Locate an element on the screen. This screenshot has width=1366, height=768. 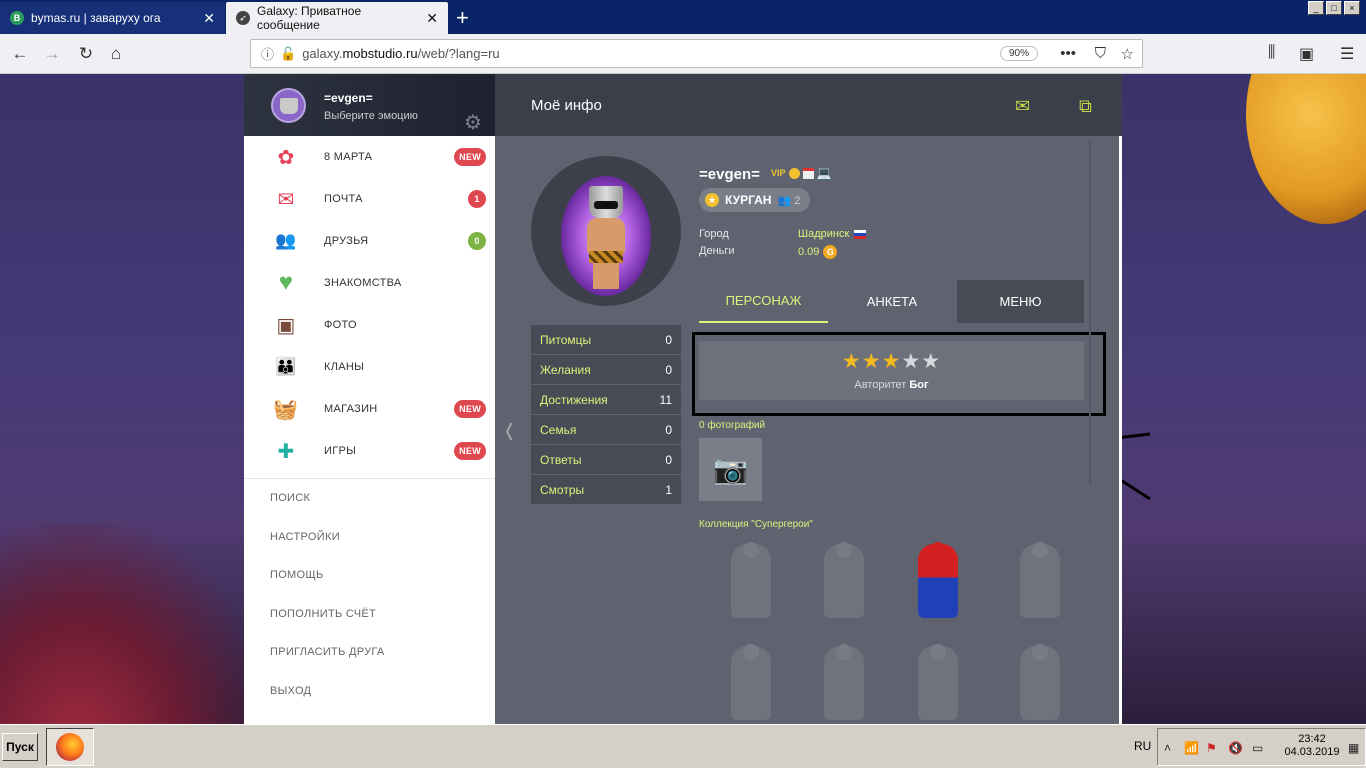
calendar-icon is located at coordinates (808, 173).